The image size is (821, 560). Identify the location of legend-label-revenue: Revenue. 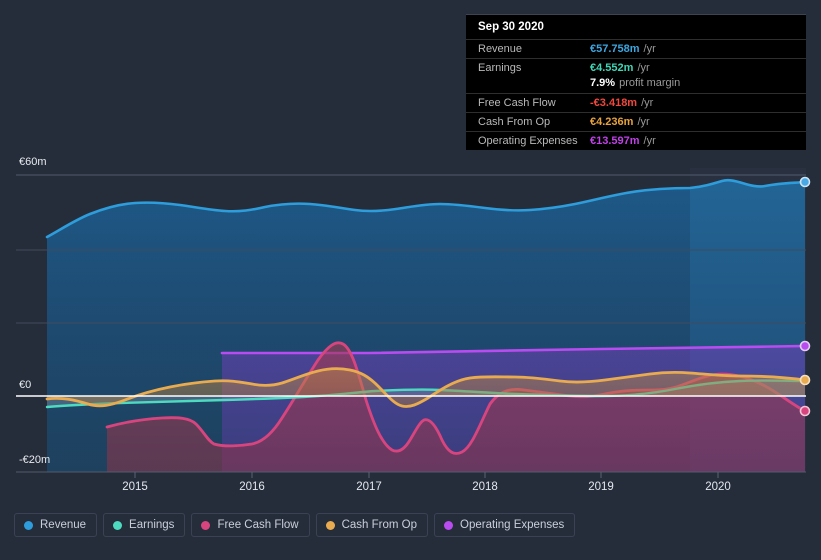
(63, 525).